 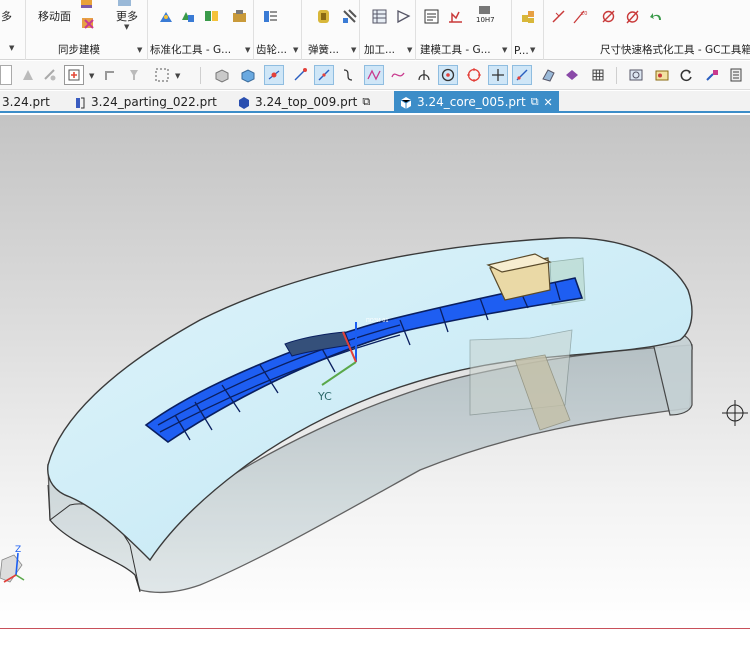 What do you see at coordinates (528, 16) in the screenshot?
I see `palette-icon` at bounding box center [528, 16].